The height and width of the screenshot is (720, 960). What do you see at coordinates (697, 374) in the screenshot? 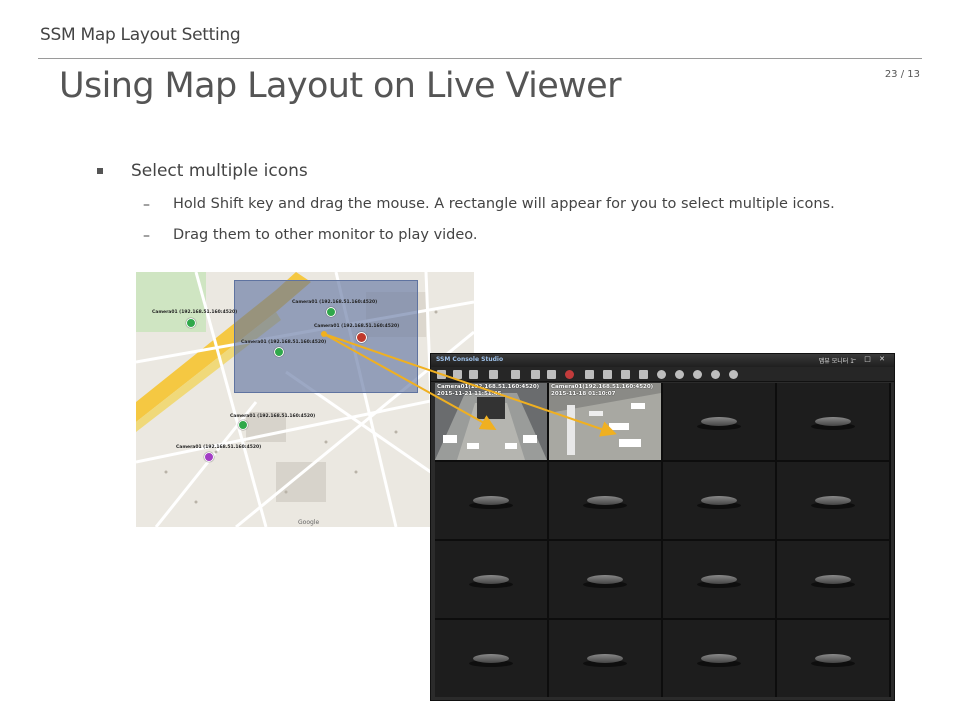
I see `zoom-reset-icon` at bounding box center [697, 374].